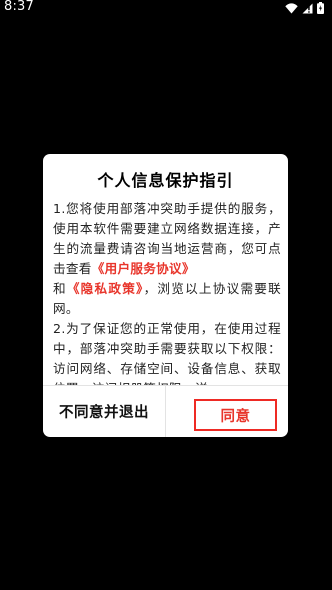 This screenshot has width=332, height=590. Describe the element at coordinates (143, 268) in the screenshot. I see `user-agreement-link: 《用户服务协议》` at that location.